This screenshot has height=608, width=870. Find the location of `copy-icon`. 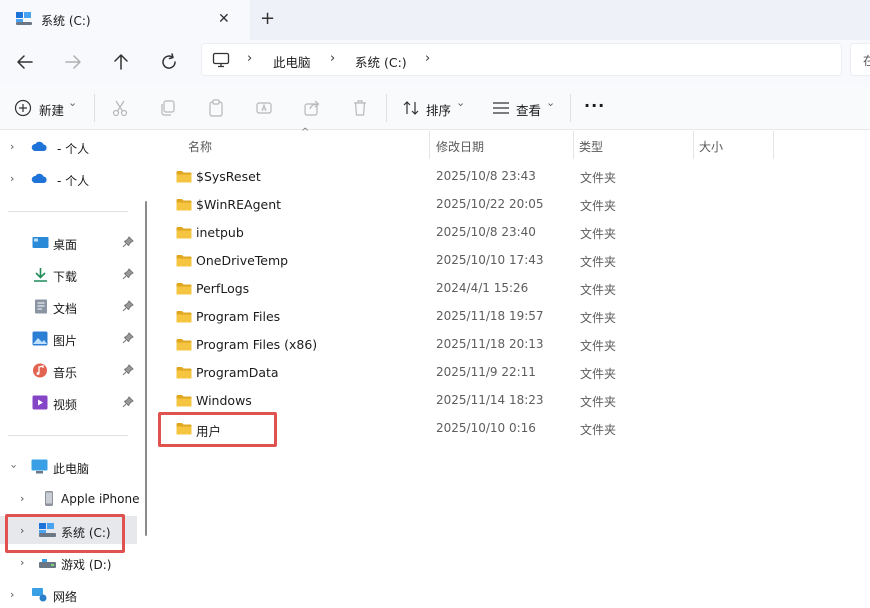

copy-icon is located at coordinates (168, 108).